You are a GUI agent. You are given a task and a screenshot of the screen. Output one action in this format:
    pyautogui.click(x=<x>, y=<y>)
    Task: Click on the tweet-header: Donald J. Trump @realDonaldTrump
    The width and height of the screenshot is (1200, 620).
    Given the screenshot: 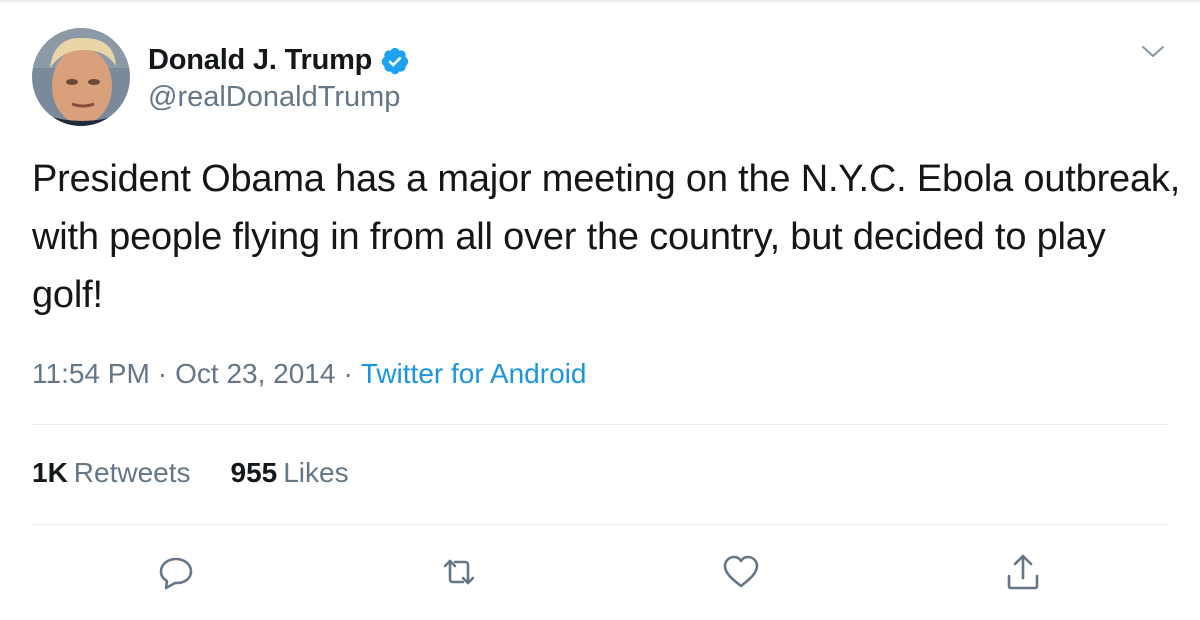 What is the action you would take?
    pyautogui.click(x=221, y=77)
    